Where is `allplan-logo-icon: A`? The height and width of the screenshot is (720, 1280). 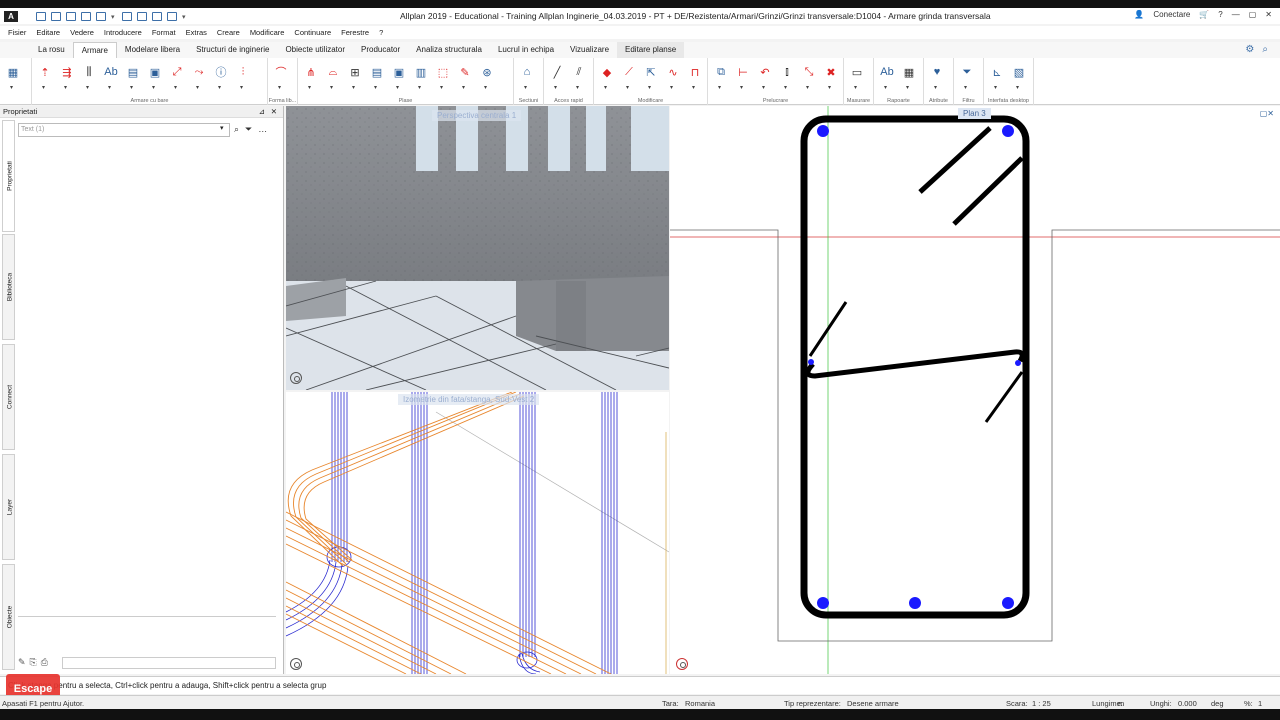
allplan-logo-icon: A is located at coordinates (11, 16).